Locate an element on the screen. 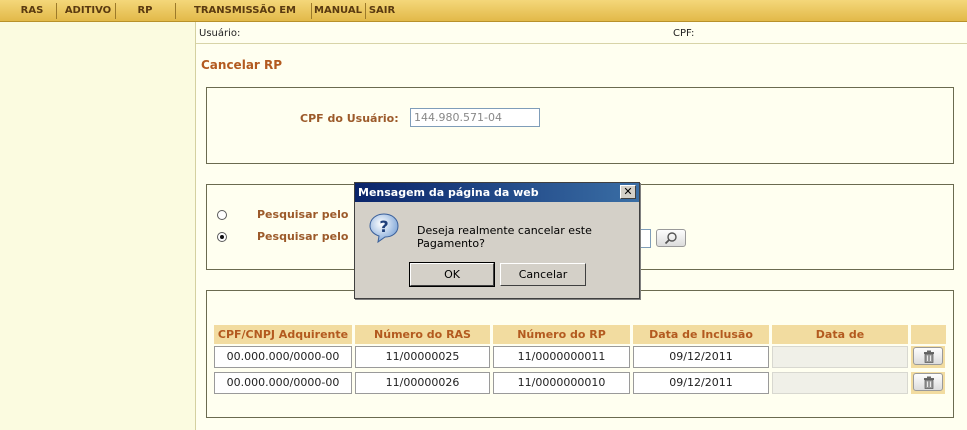 This screenshot has width=967, height=430. column-header-cpf-cnpj: CPF/CNPJ Adquirente is located at coordinates (283, 334).